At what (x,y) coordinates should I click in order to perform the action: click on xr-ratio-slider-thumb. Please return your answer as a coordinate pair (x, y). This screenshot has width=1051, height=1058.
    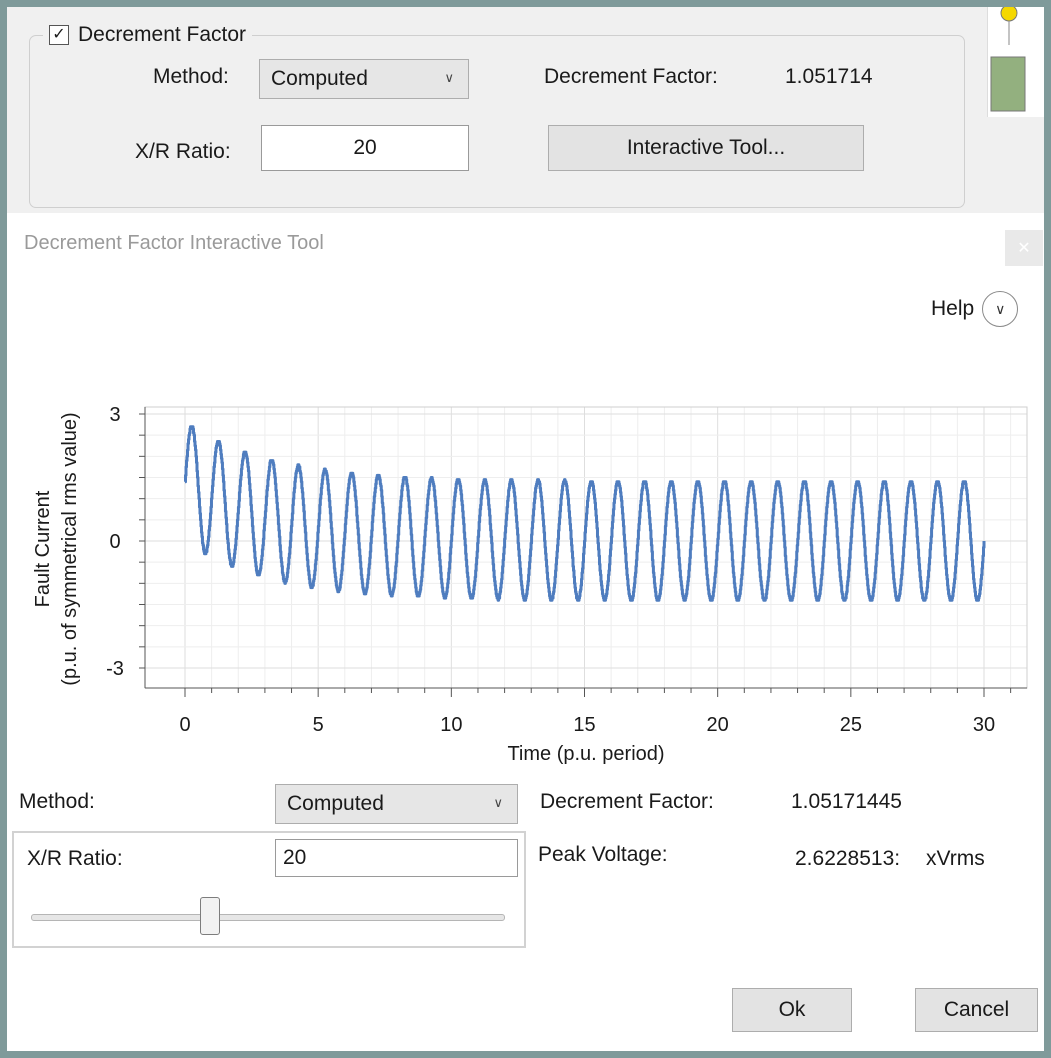
    Looking at the image, I should click on (210, 916).